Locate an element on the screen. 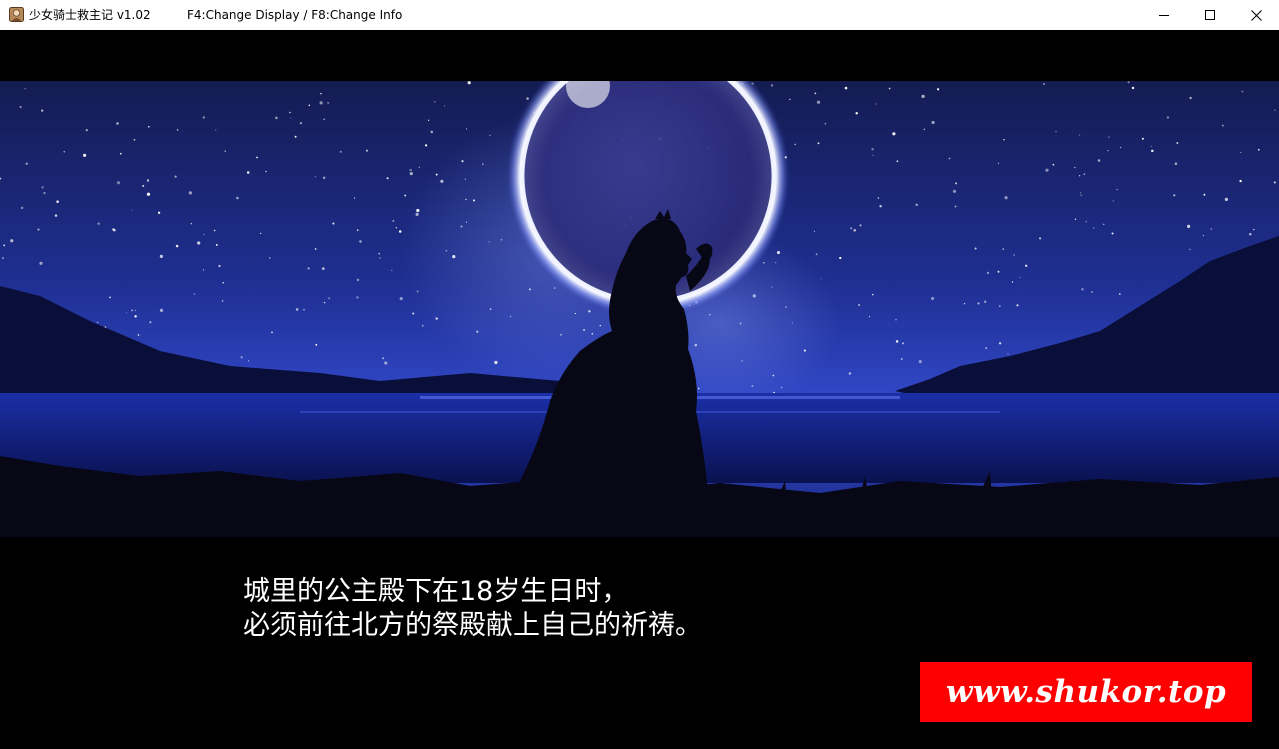 Image resolution: width=1279 pixels, height=749 pixels. message-line-2: 必须前往北方的祭殿献上自己的祈祷。 is located at coordinates (472, 625).